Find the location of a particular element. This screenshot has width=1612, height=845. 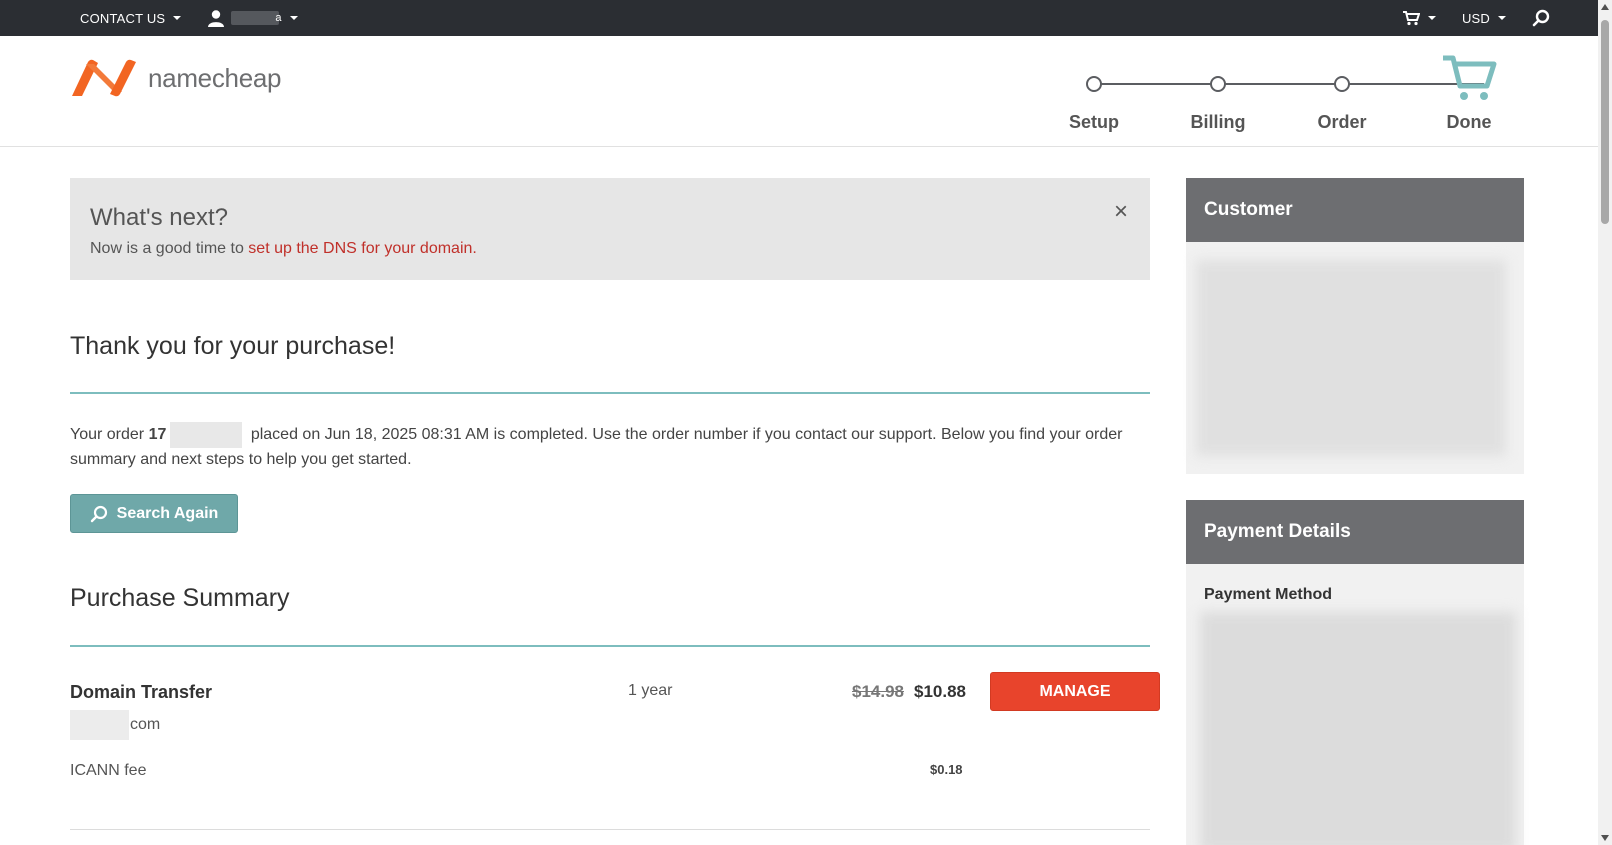

header: namecheap Setup Billing Order Done is located at coordinates (799, 91).